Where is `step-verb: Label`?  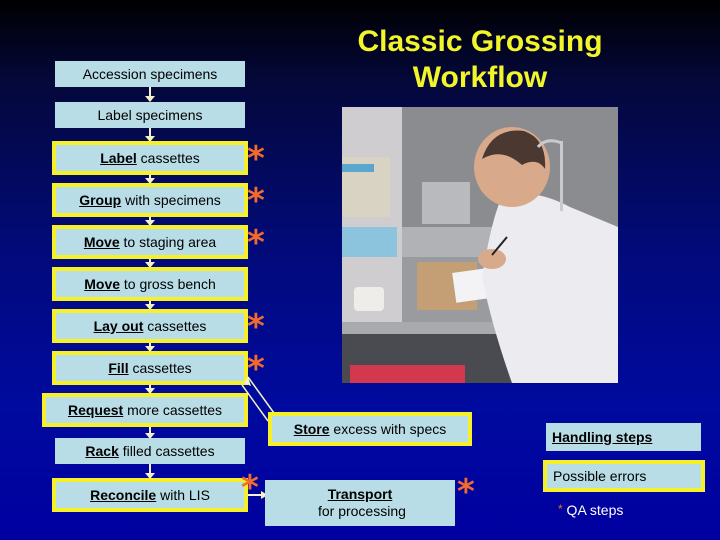 step-verb: Label is located at coordinates (118, 157).